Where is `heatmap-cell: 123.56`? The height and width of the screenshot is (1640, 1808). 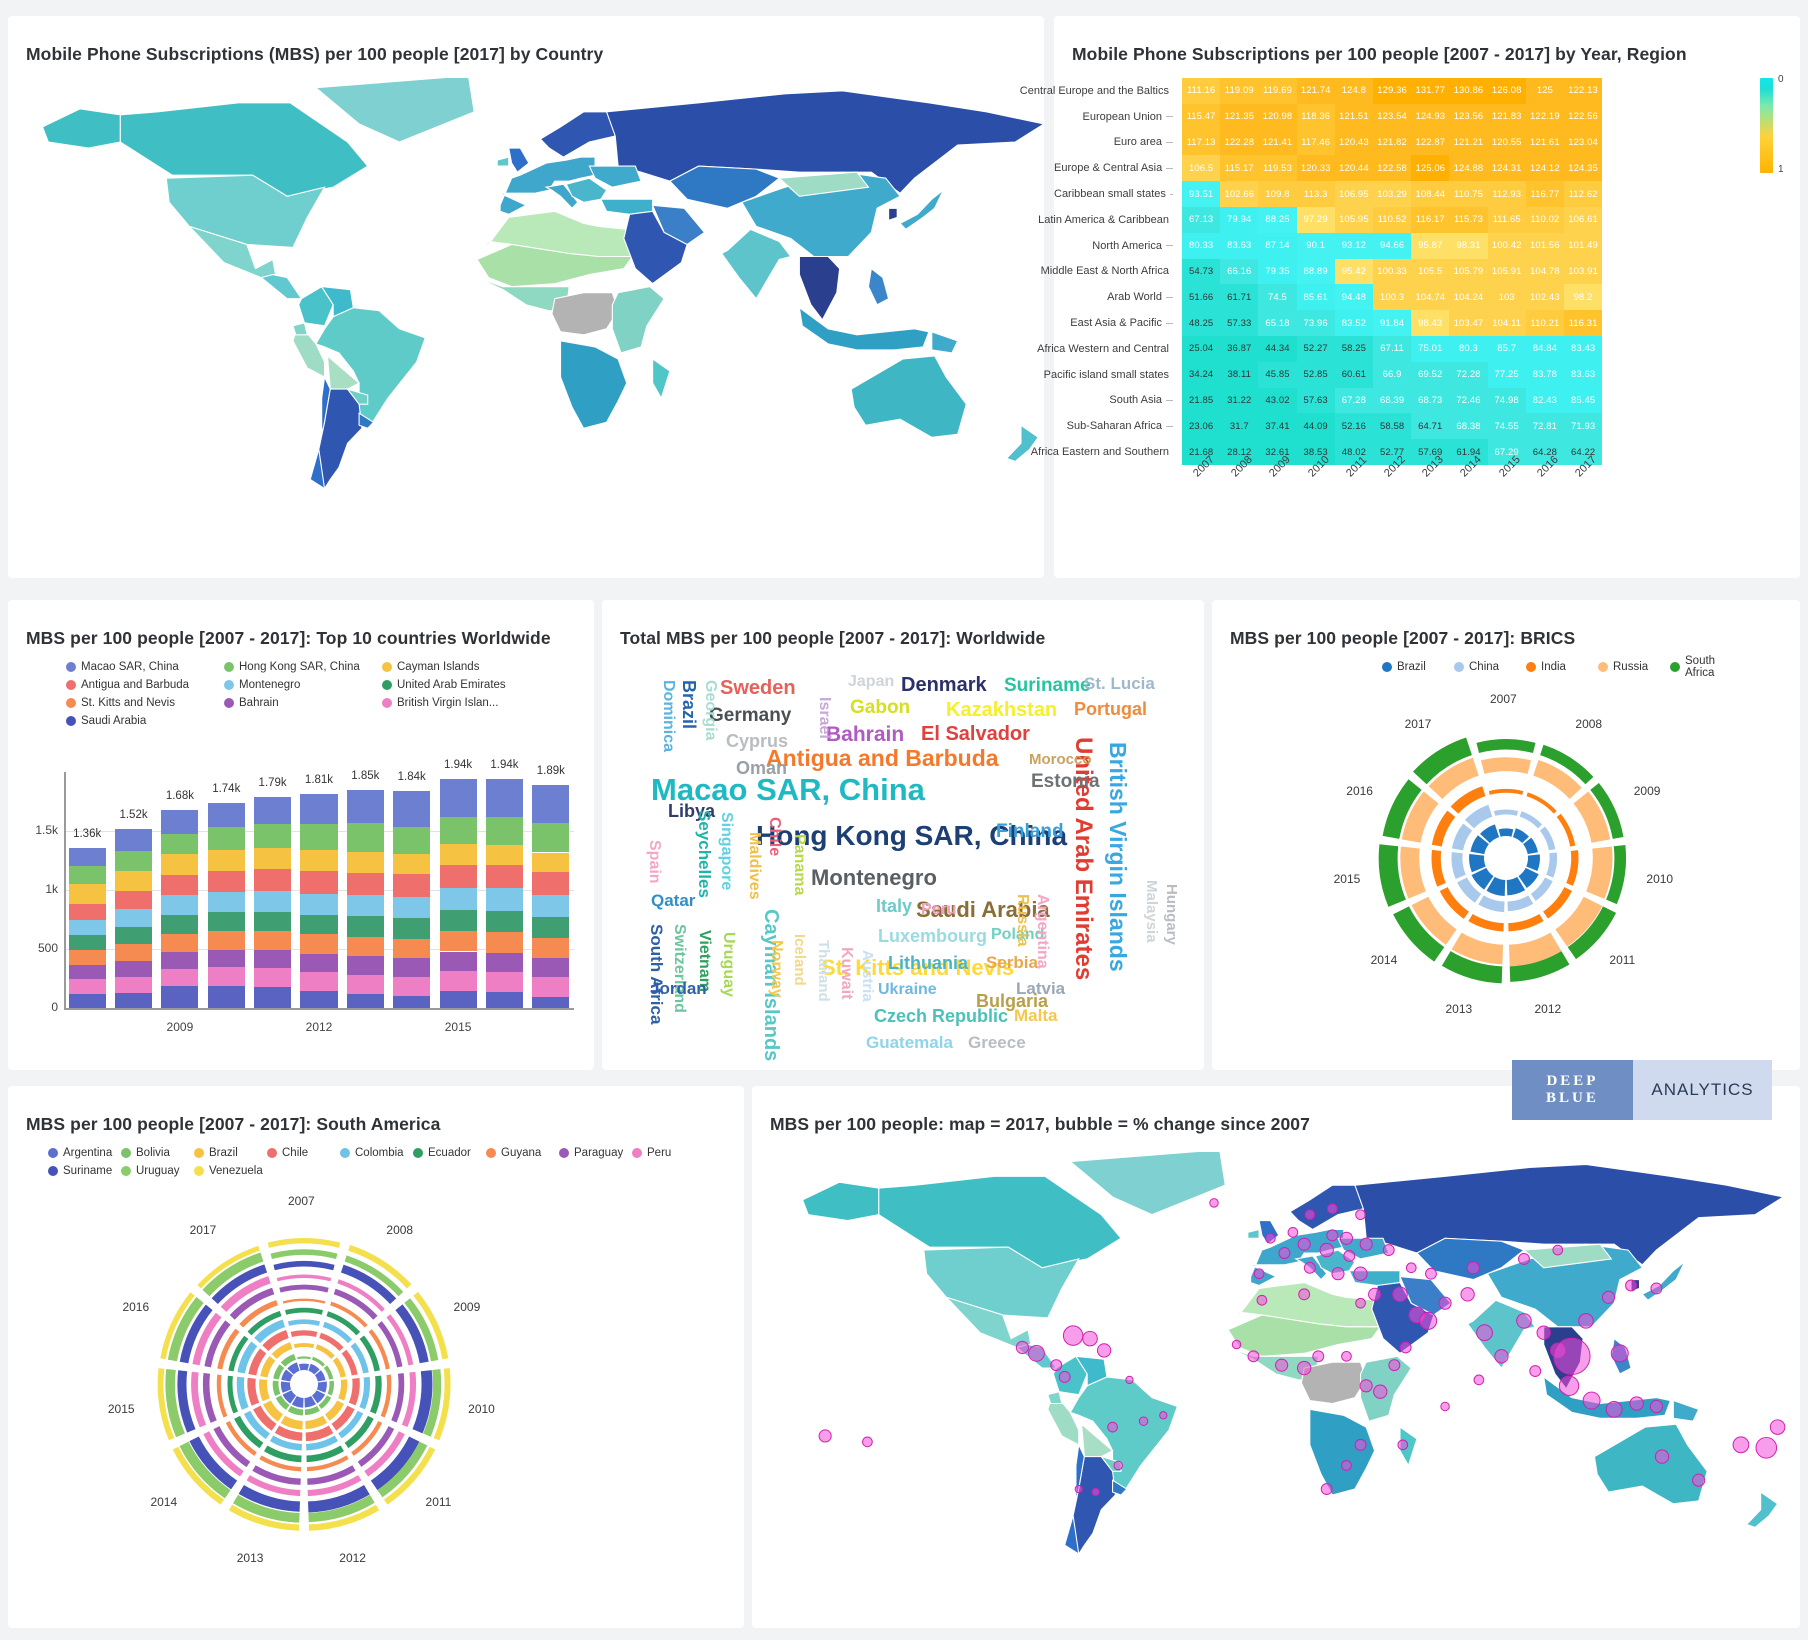
heatmap-cell: 123.56 is located at coordinates (1468, 116).